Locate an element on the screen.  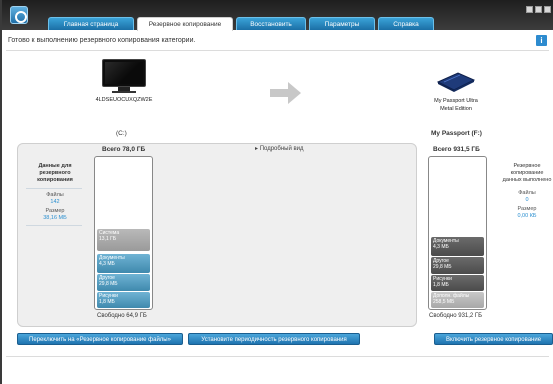
triangle-right-icon: ▸ is located at coordinates (257, 149).